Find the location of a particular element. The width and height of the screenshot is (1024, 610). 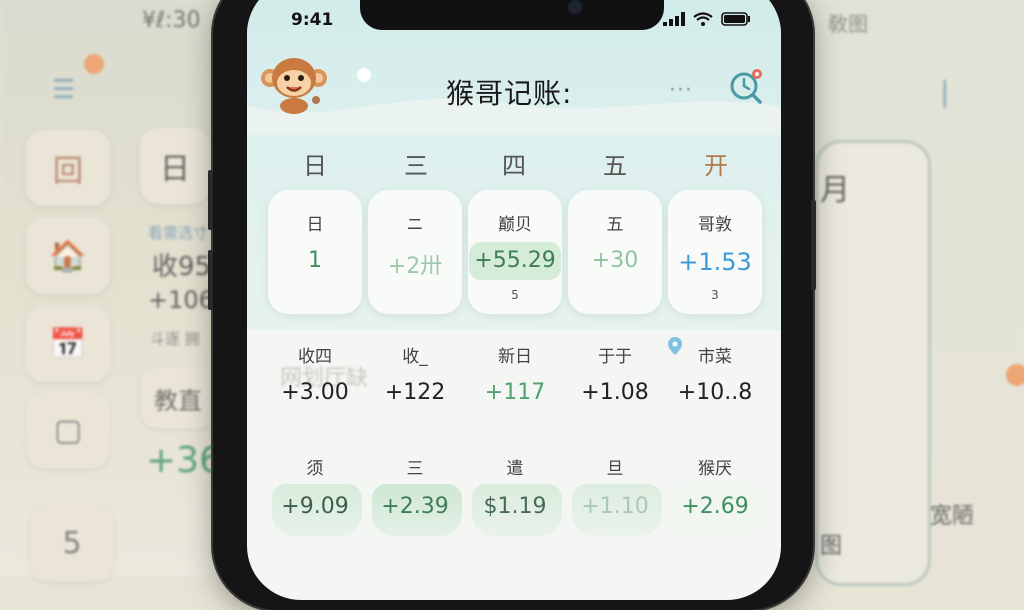

day-amount: +1.53 is located at coordinates (715, 262).